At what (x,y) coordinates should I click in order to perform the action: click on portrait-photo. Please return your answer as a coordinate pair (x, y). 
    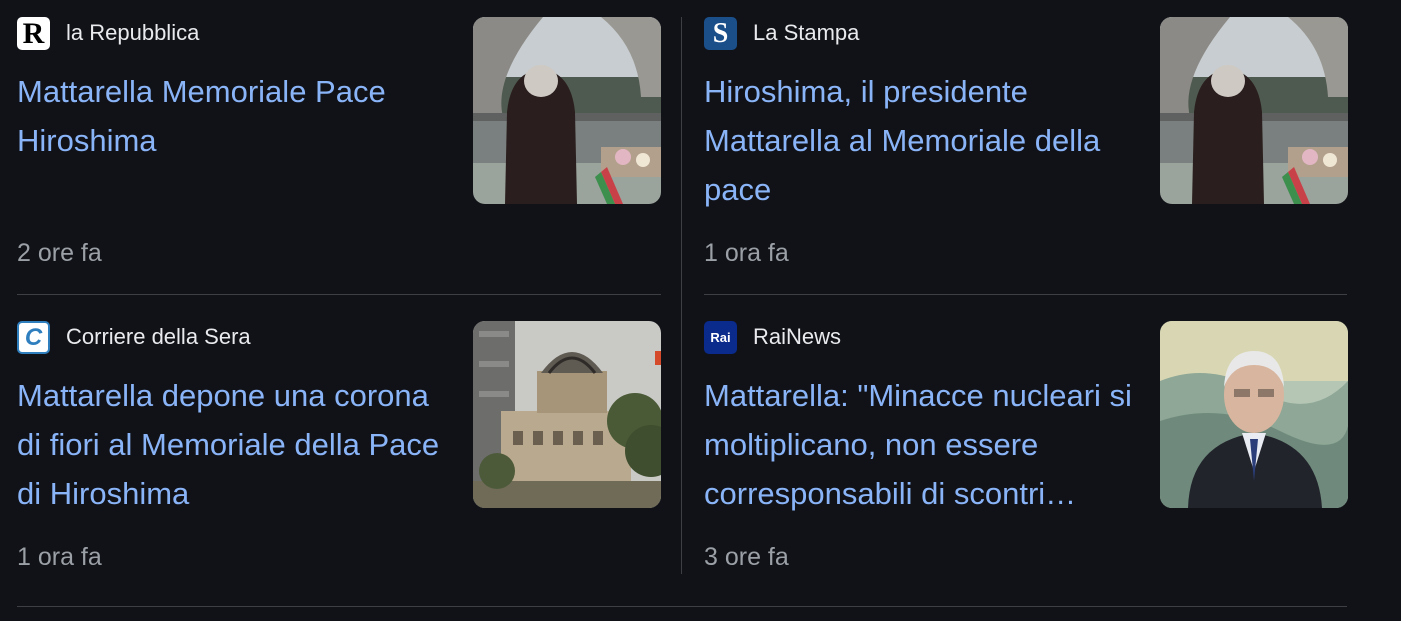
    Looking at the image, I should click on (1254, 414).